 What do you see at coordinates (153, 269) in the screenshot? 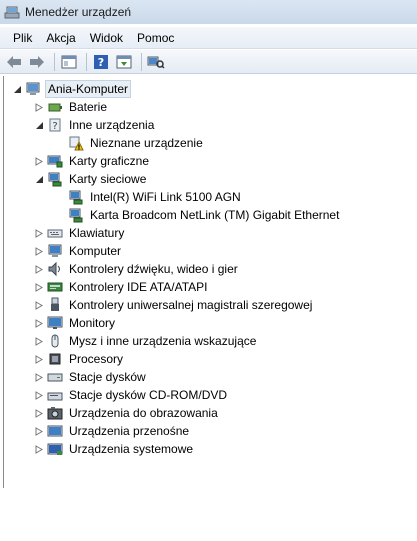
I see `tree-item-label: Kontrolery dźwięku, wideo i gier` at bounding box center [153, 269].